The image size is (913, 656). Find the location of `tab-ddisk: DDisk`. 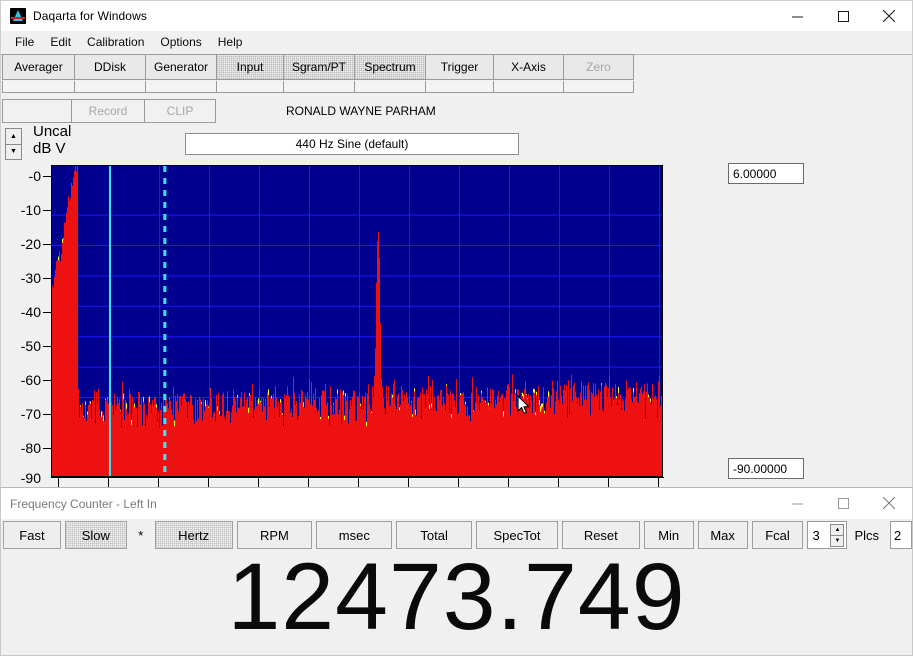

tab-ddisk: DDisk is located at coordinates (110, 67).